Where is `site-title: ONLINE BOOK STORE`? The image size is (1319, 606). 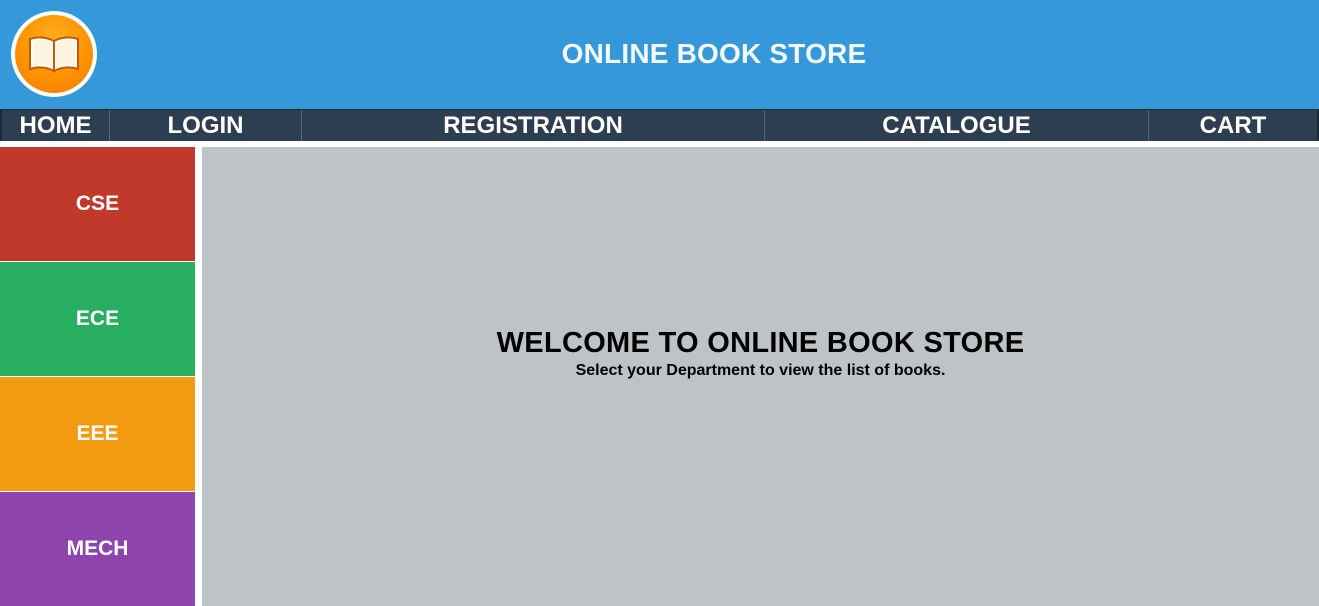
site-title: ONLINE BOOK STORE is located at coordinates (714, 53).